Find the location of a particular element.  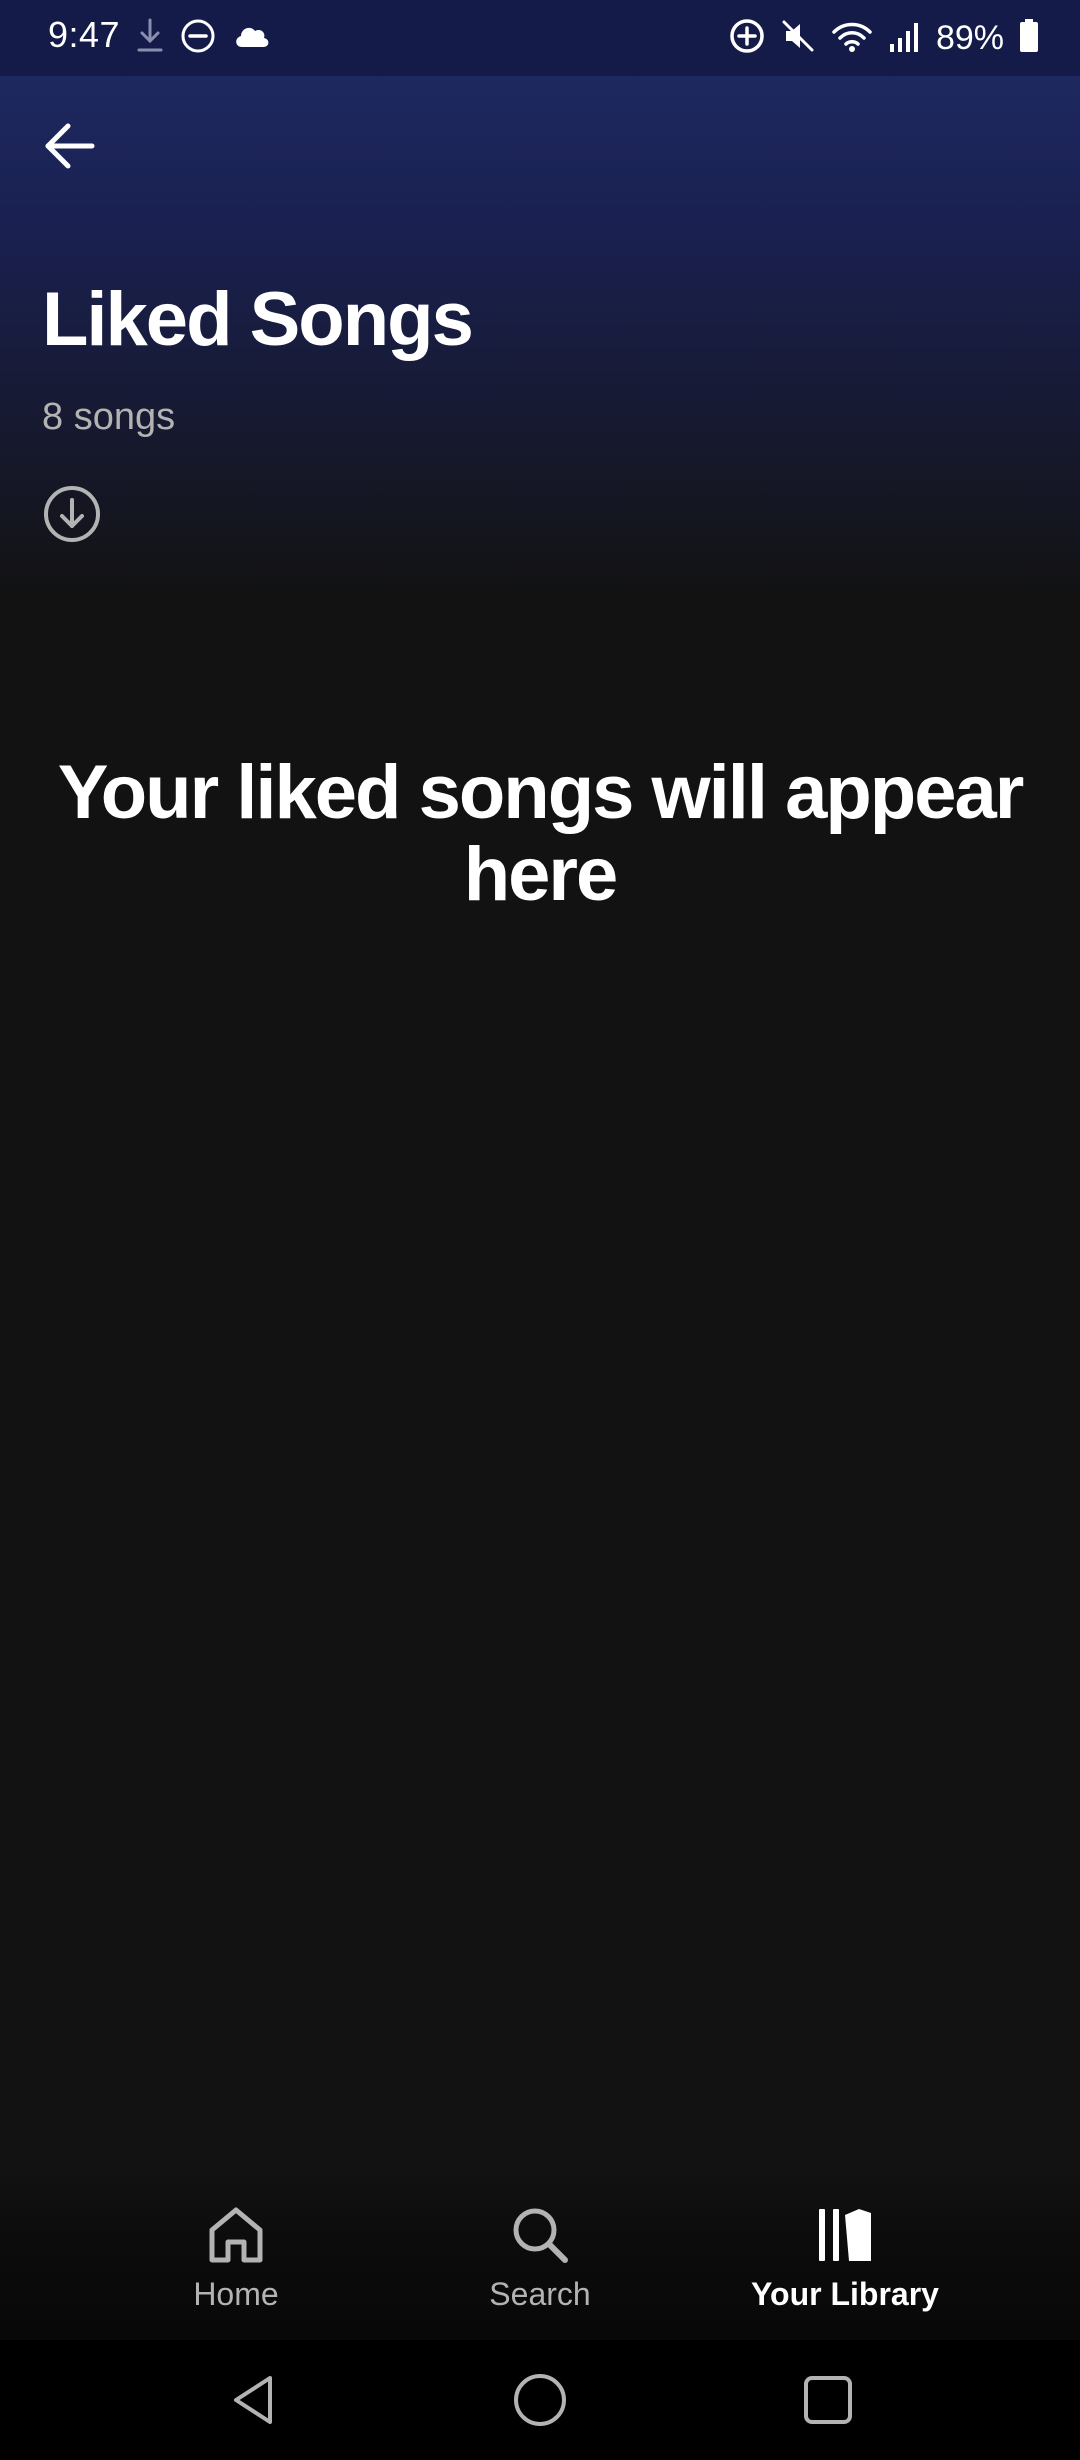

status-right-icons: 89% is located at coordinates (884, 38).